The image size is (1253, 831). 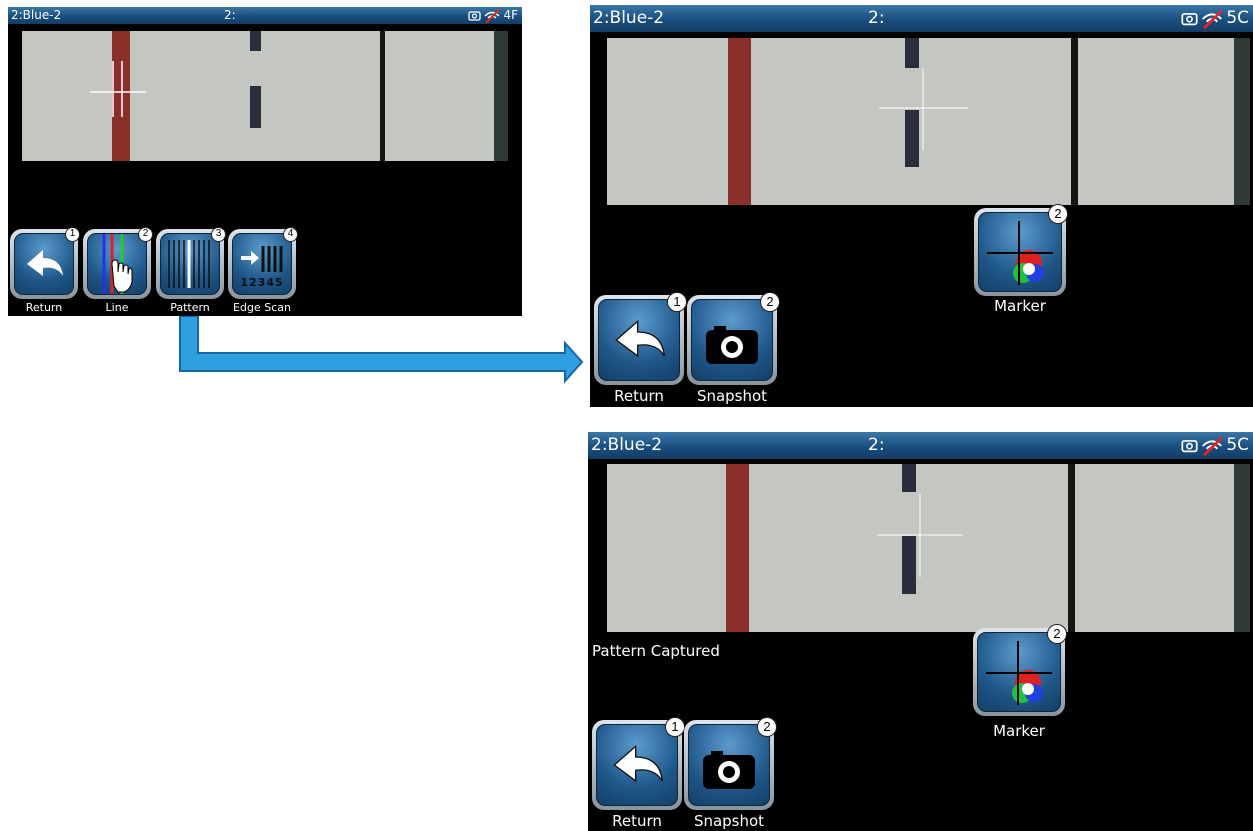 I want to click on status-area: 4F, so click(x=493, y=15).